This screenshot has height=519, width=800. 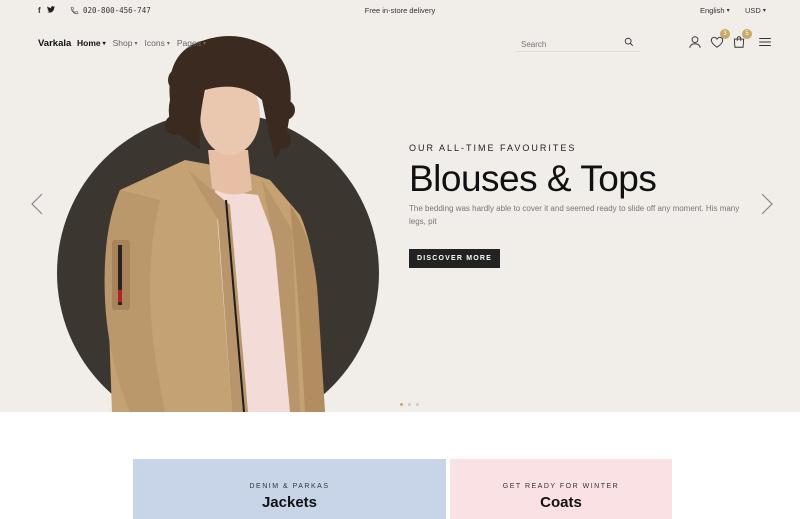 What do you see at coordinates (561, 486) in the screenshot?
I see `category-kicker: GET READY FOR WINTER` at bounding box center [561, 486].